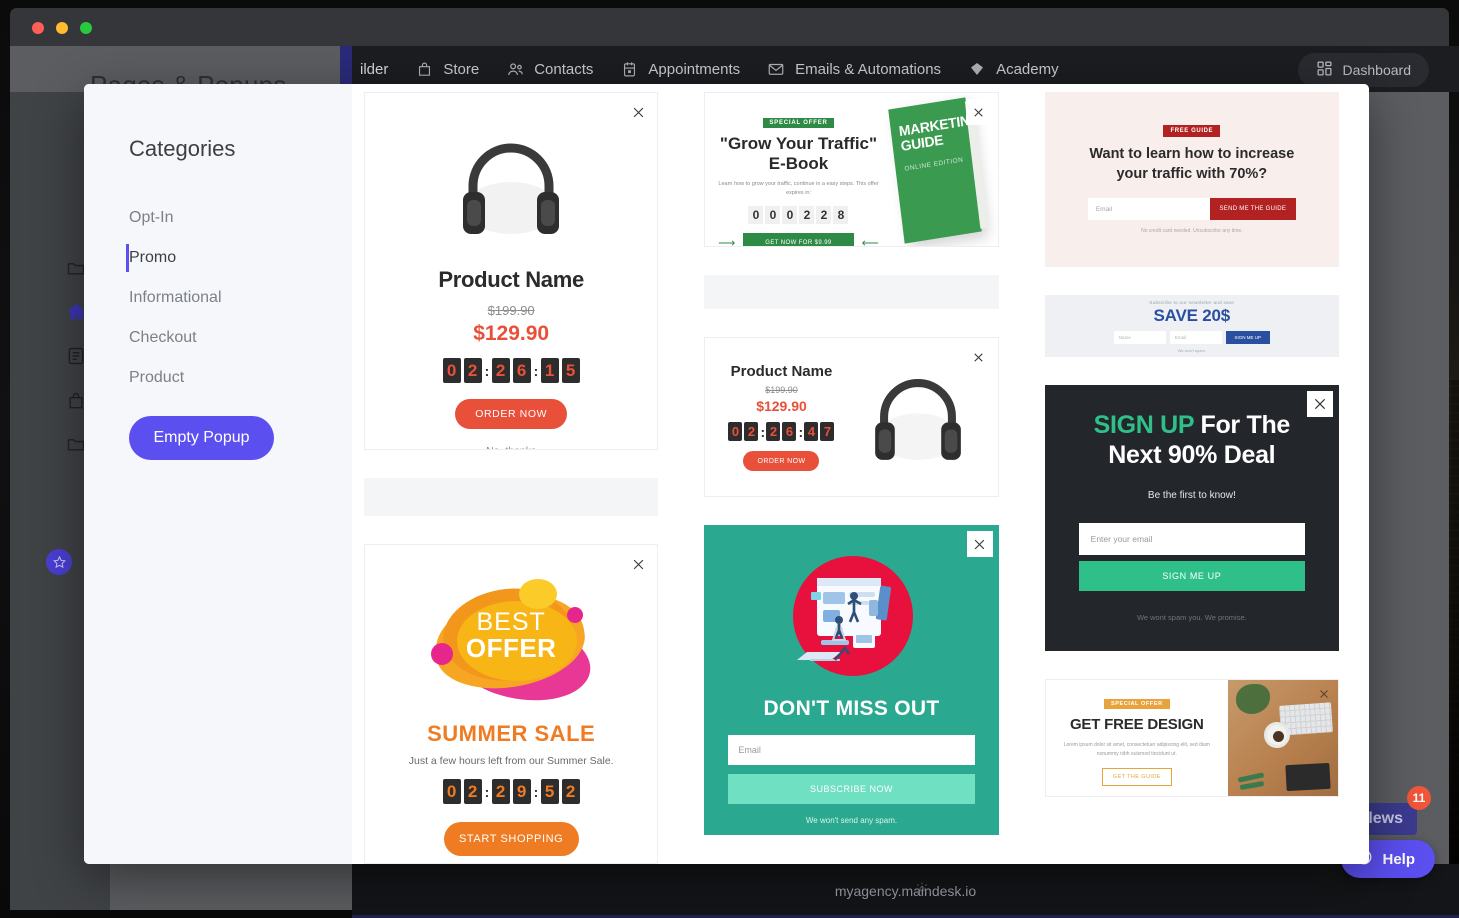  I want to click on countdown-digit: 1, so click(549, 370).